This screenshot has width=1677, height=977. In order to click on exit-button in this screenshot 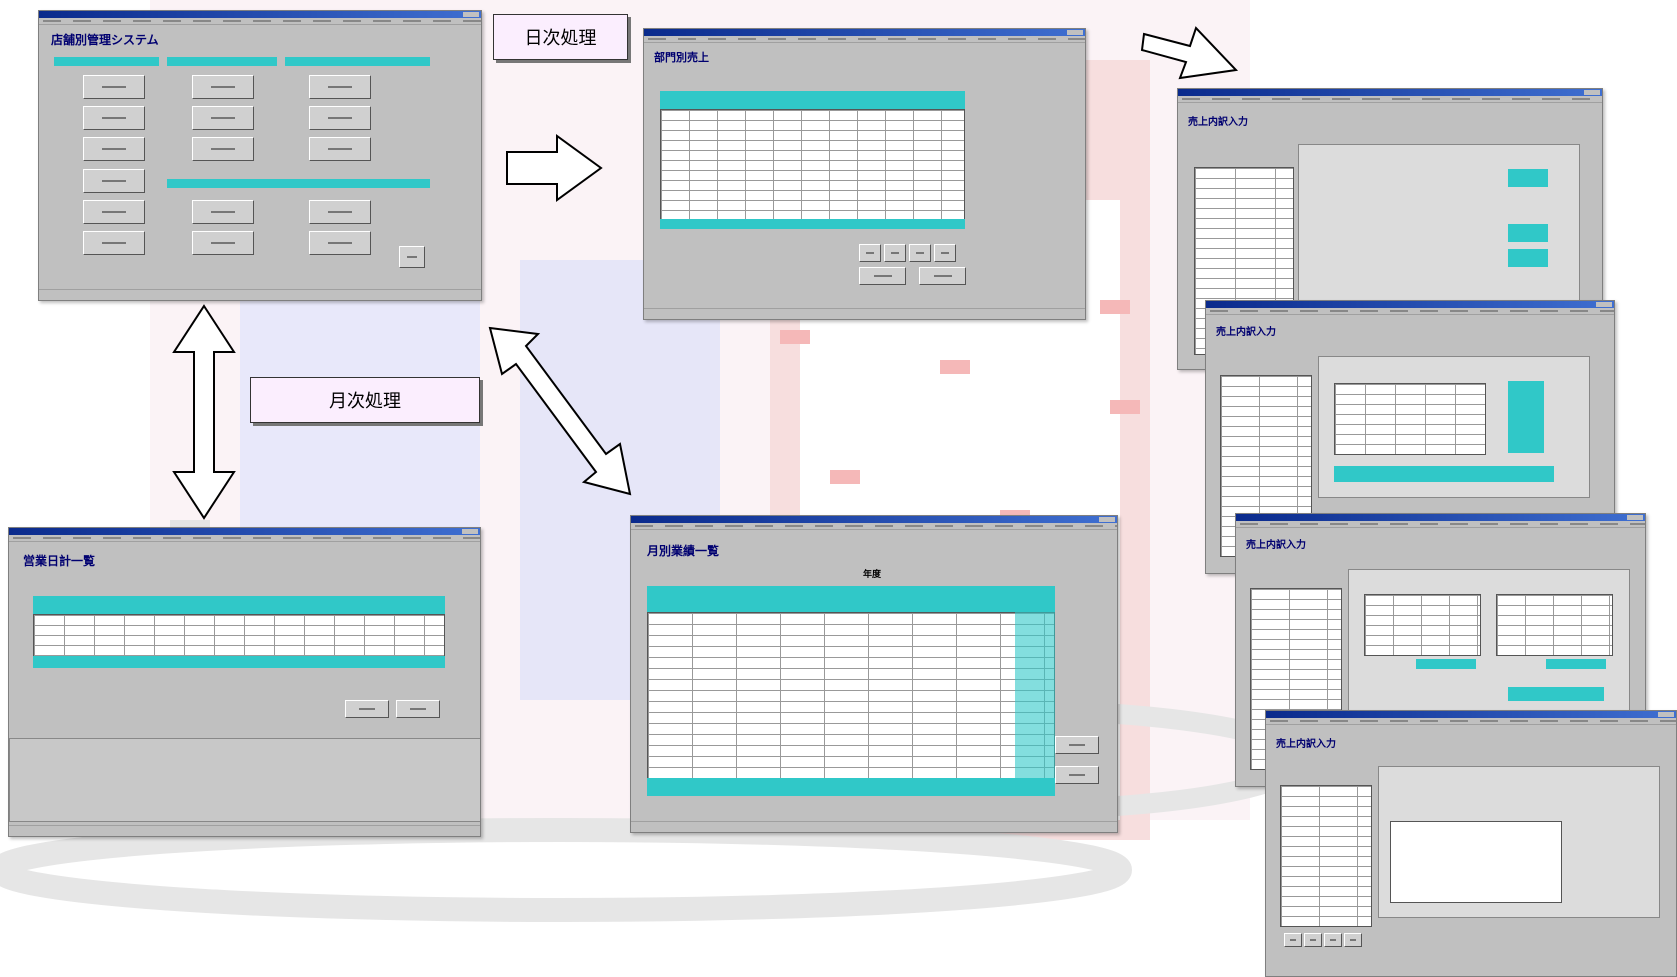, I will do `click(412, 257)`.